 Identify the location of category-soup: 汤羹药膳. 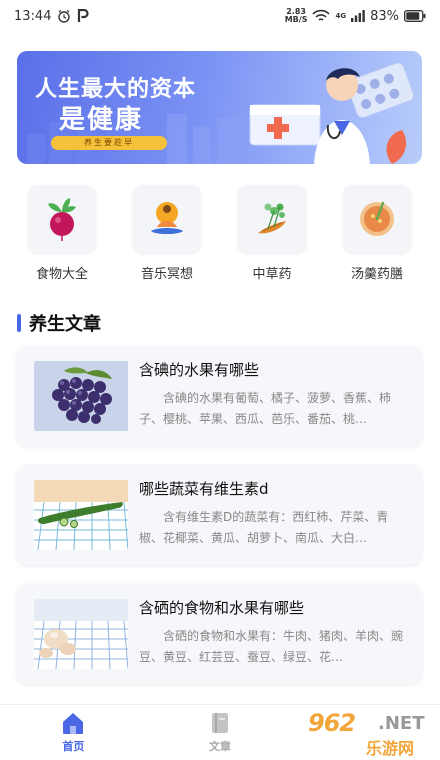
(377, 233).